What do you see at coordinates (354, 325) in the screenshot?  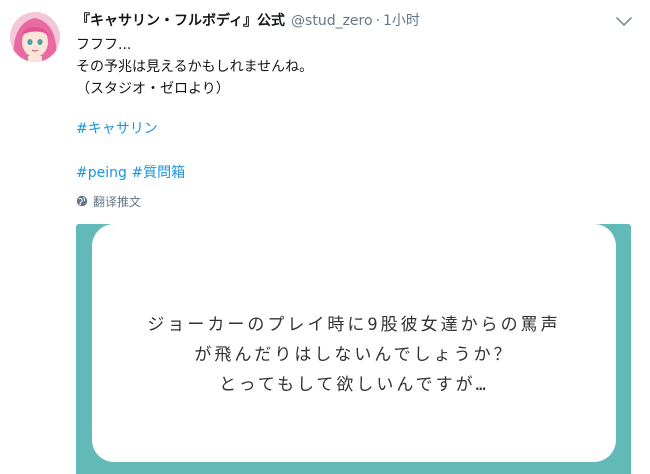 I see `question-line: ジョーカーのプレイ時に9股彼女達からの罵声` at bounding box center [354, 325].